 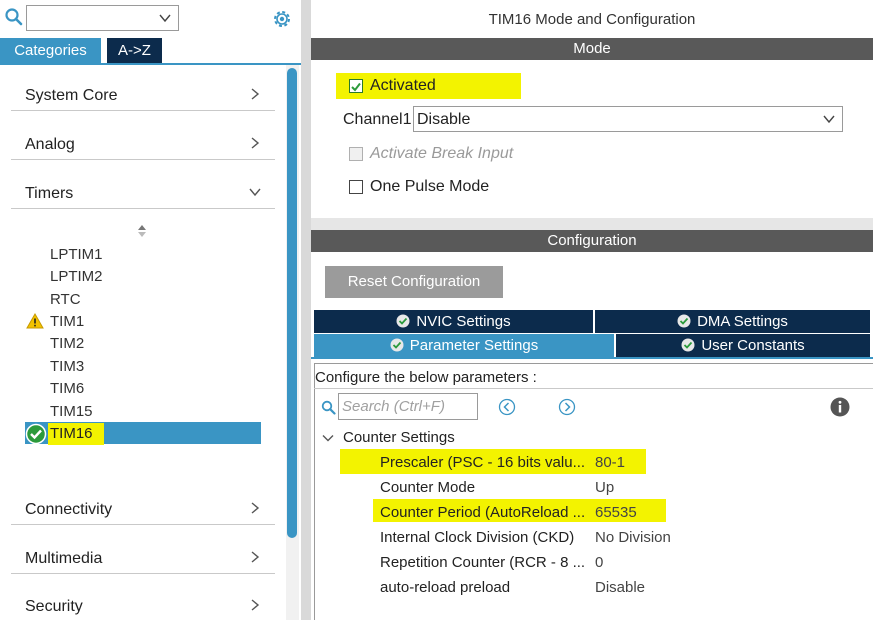 I want to click on tab-dma-settings: DMA Settings, so click(x=732, y=321).